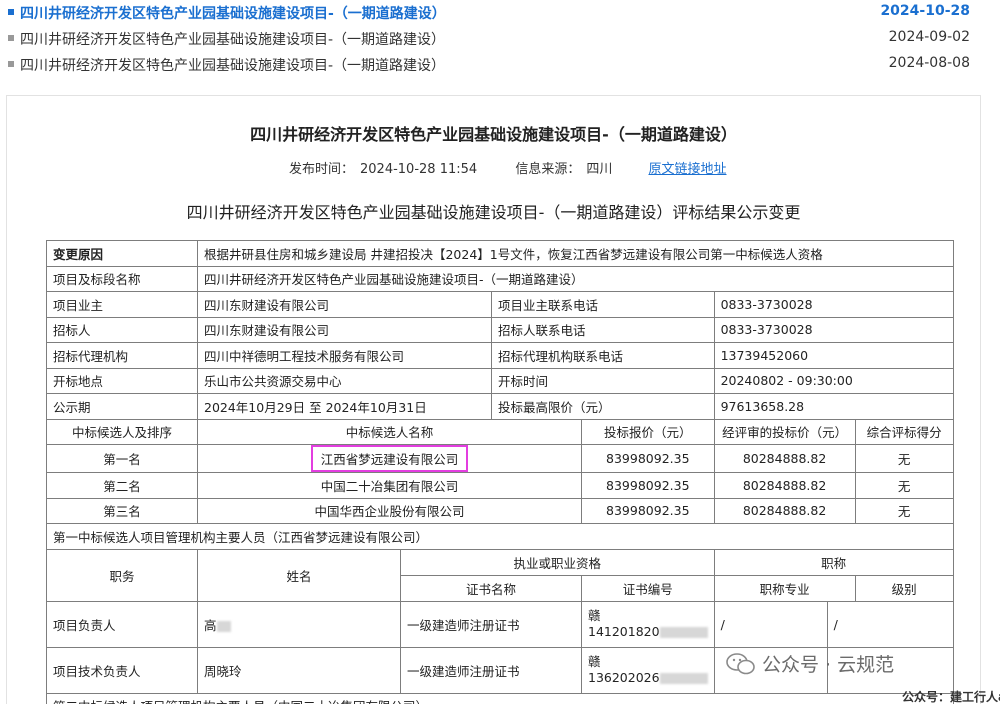 The height and width of the screenshot is (704, 1000). I want to click on tenderer-phone: 0833-3730028, so click(833, 329).